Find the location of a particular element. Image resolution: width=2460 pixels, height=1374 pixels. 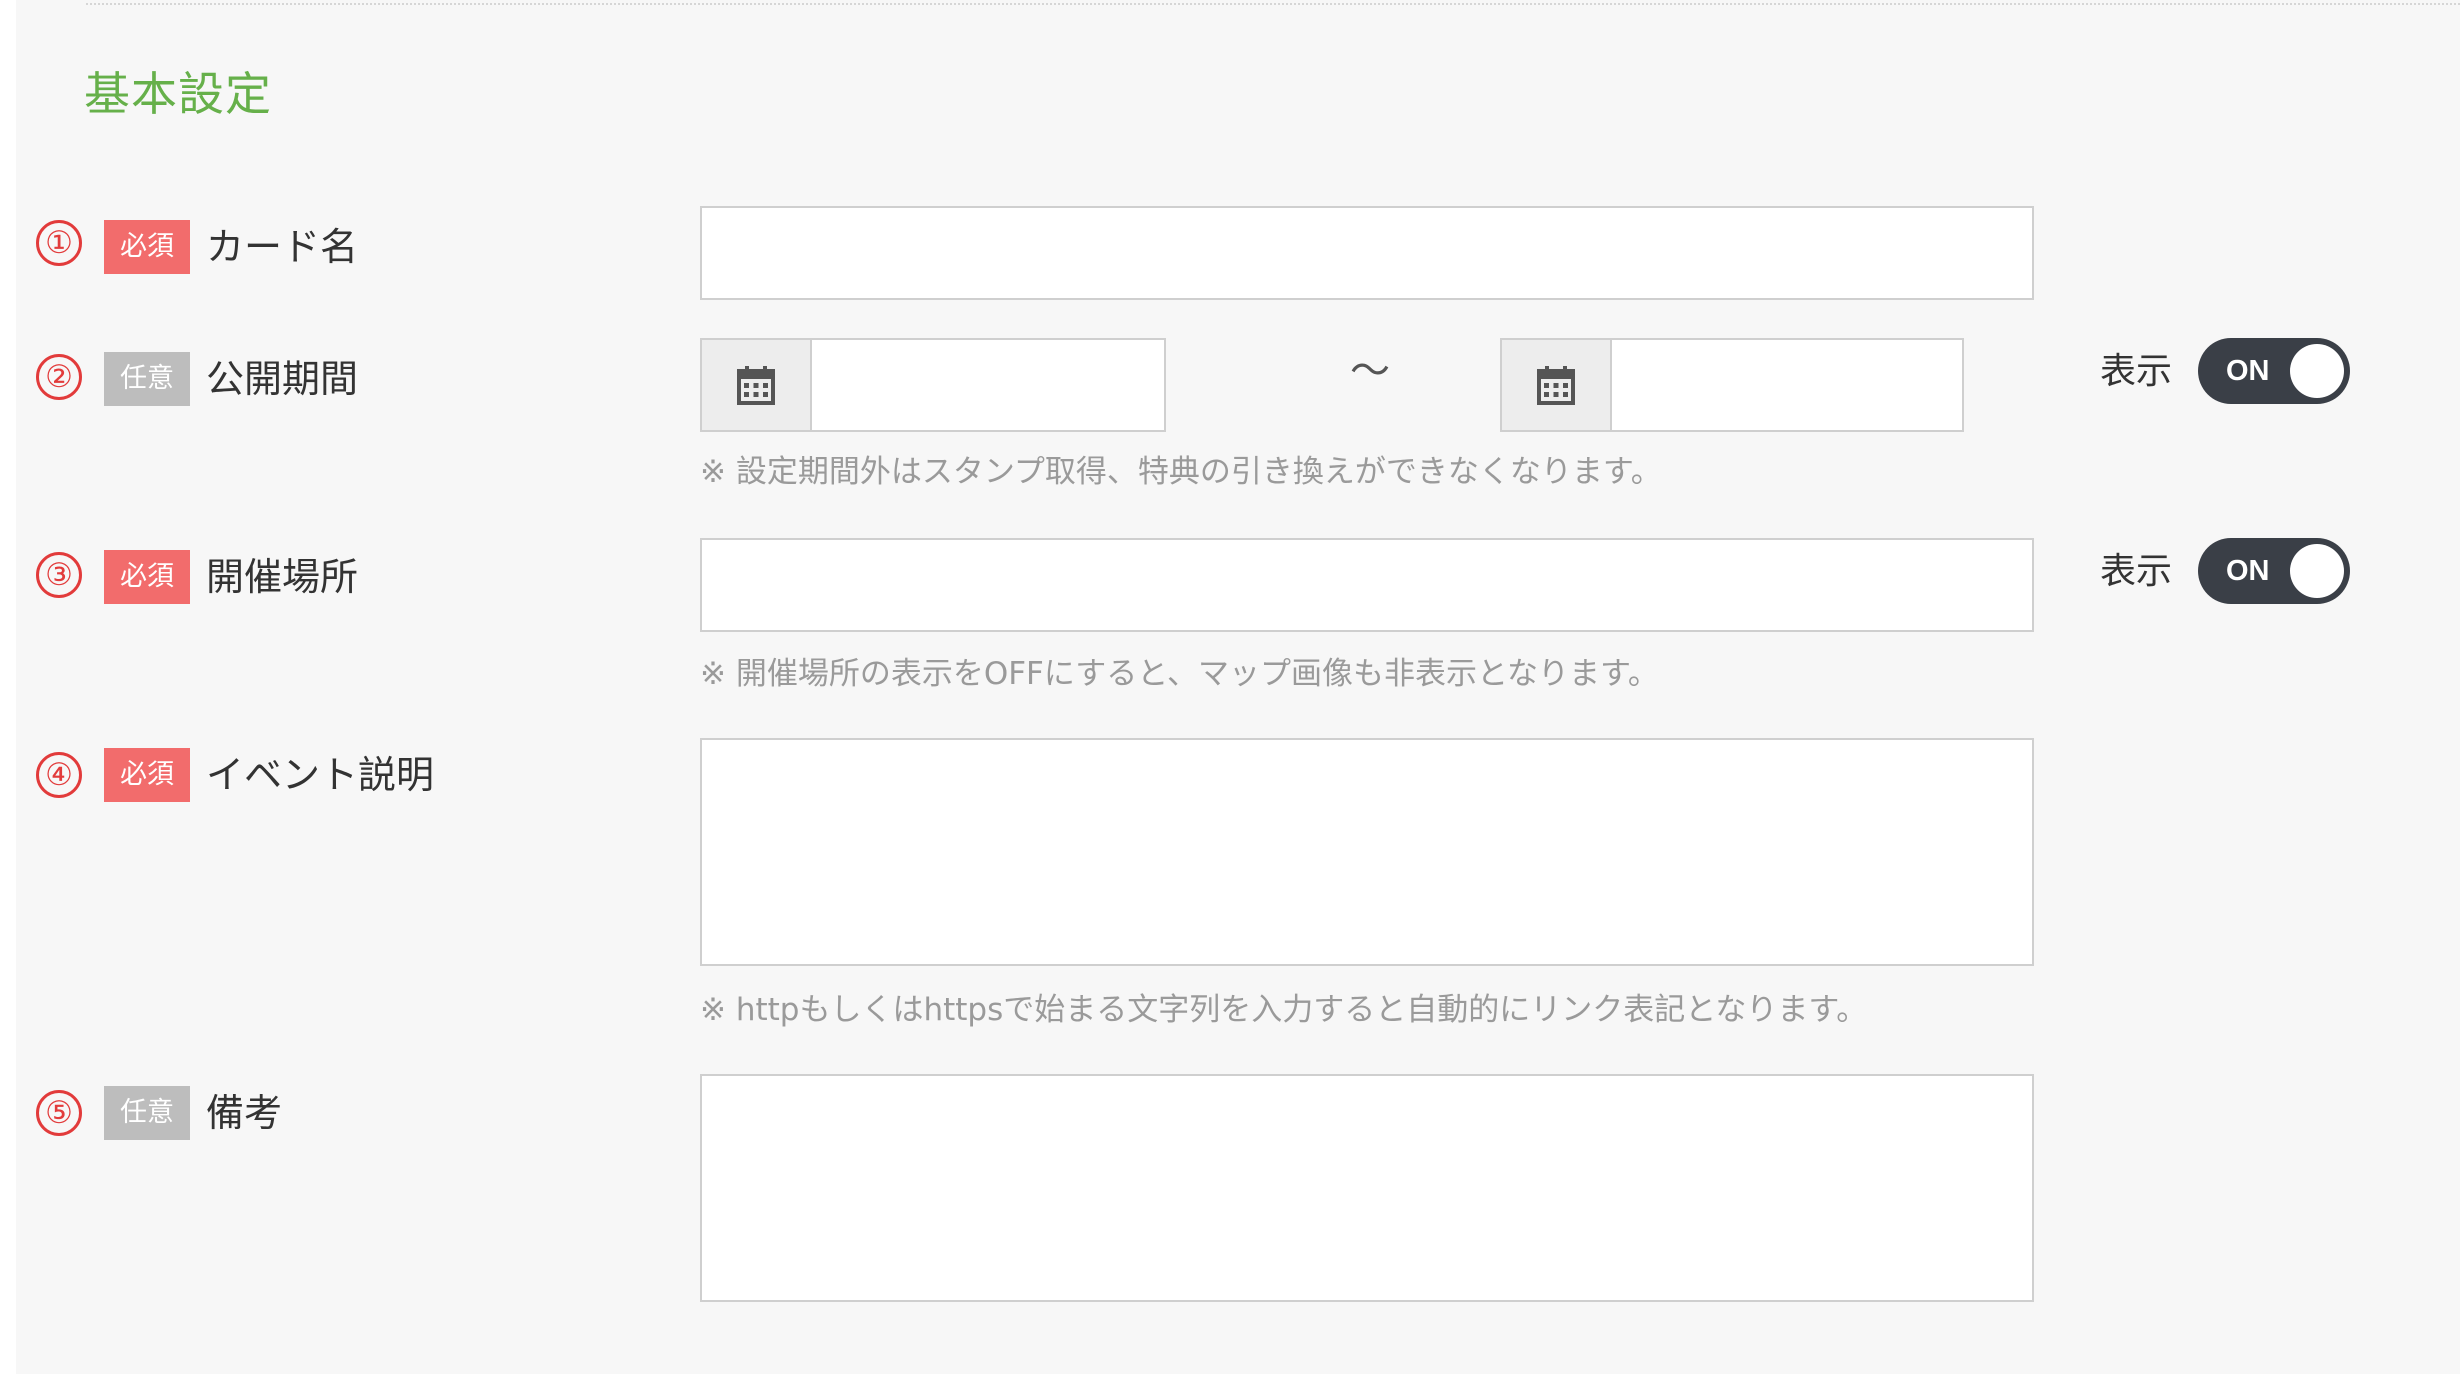

field-label-remarks: 備考 is located at coordinates (244, 1113).